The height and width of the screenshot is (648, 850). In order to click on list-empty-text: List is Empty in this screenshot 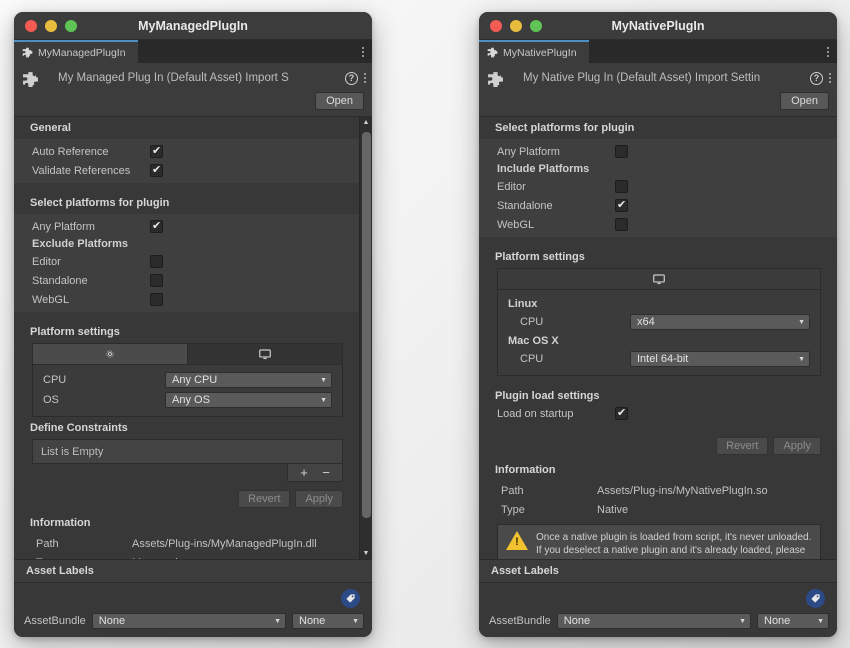, I will do `click(72, 451)`.